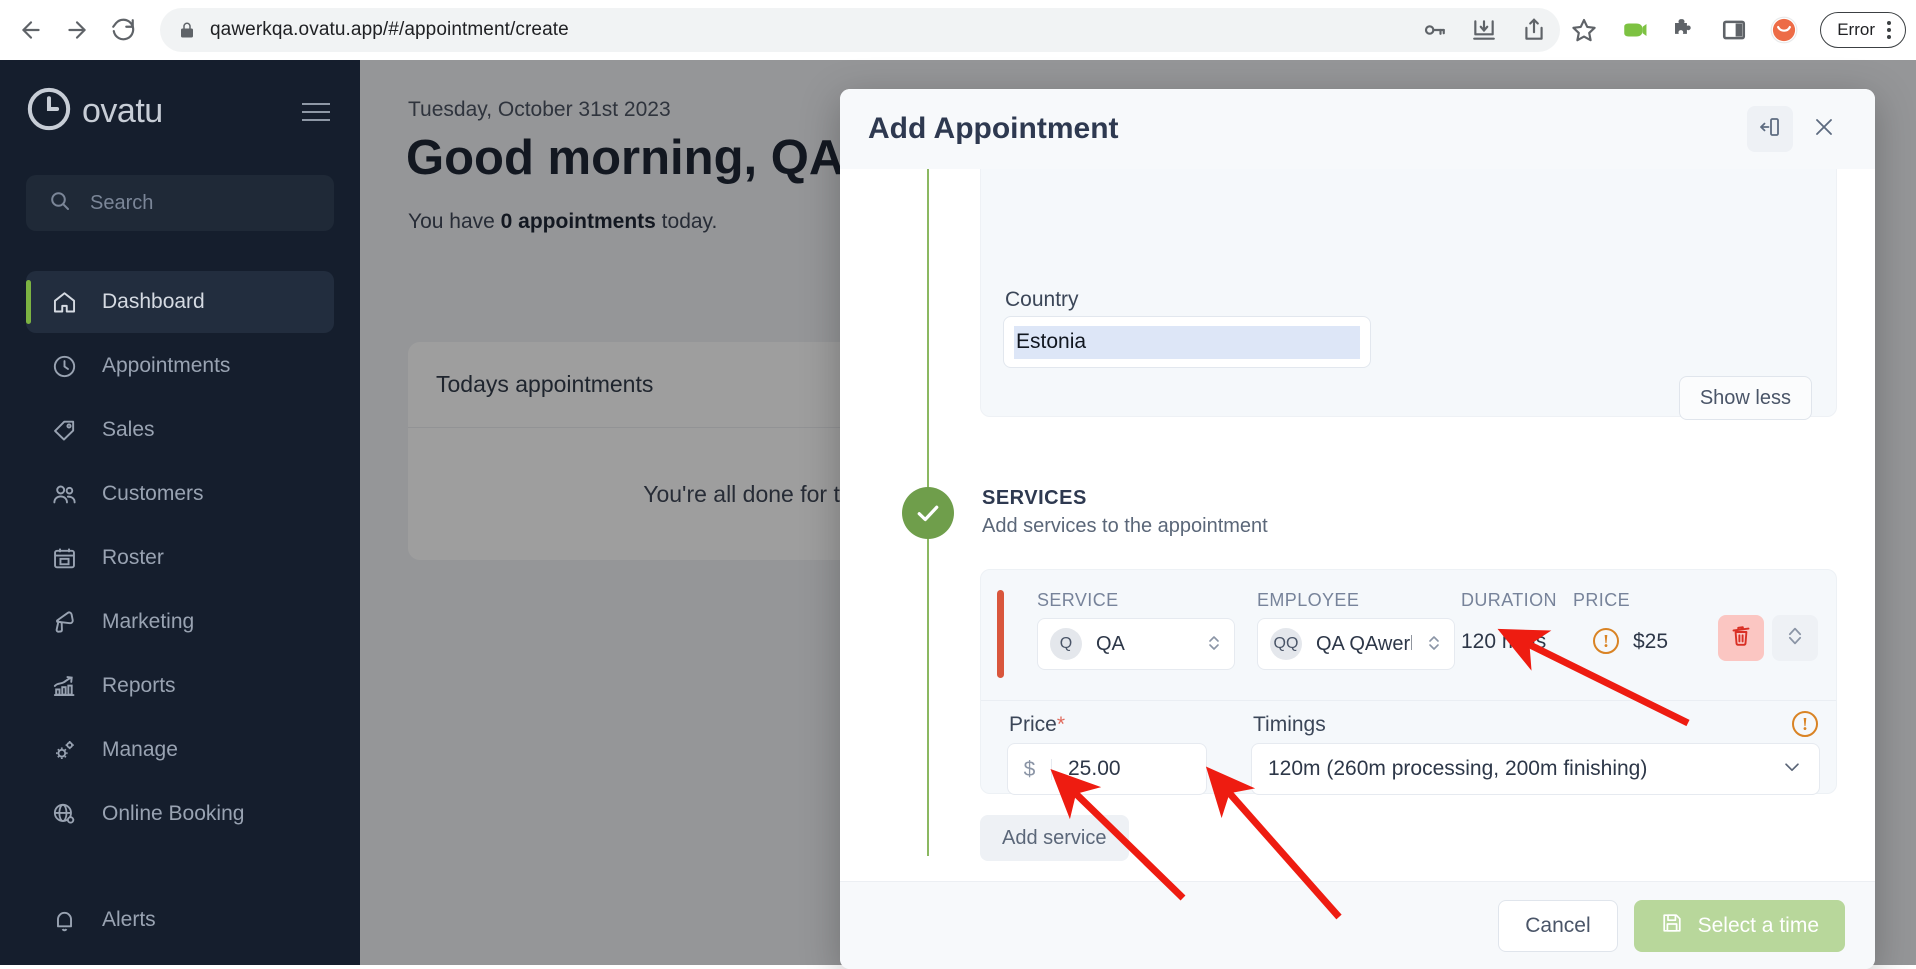 The height and width of the screenshot is (969, 1916). I want to click on price-label: Price*, so click(1037, 725).